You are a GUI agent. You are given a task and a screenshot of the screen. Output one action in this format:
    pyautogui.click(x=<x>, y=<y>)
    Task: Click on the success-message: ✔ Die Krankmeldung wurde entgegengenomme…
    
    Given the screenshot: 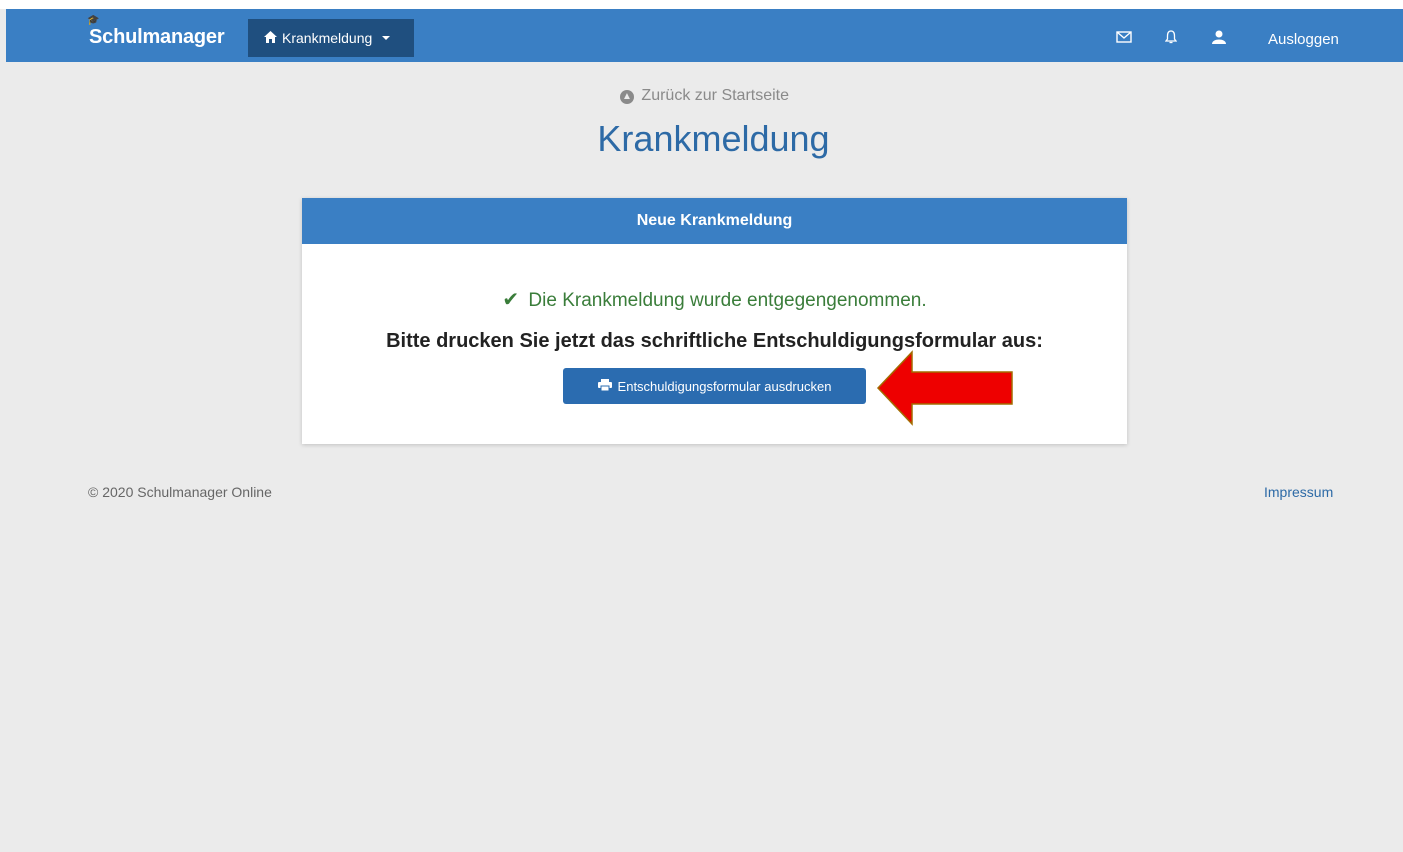 What is the action you would take?
    pyautogui.click(x=714, y=299)
    